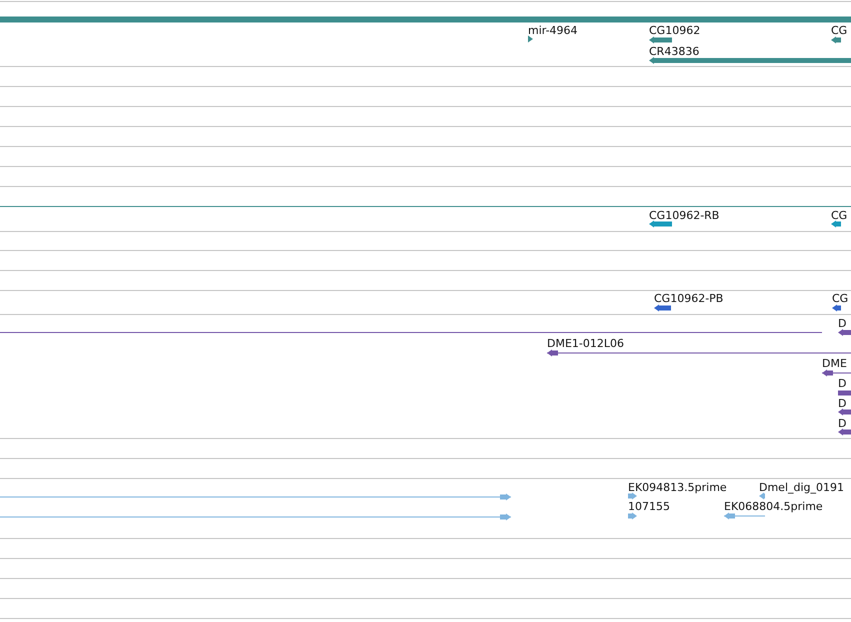 Image resolution: width=851 pixels, height=622 pixels. Describe the element at coordinates (773, 506) in the screenshot. I see `feature-label: EK068804.5prime` at that location.